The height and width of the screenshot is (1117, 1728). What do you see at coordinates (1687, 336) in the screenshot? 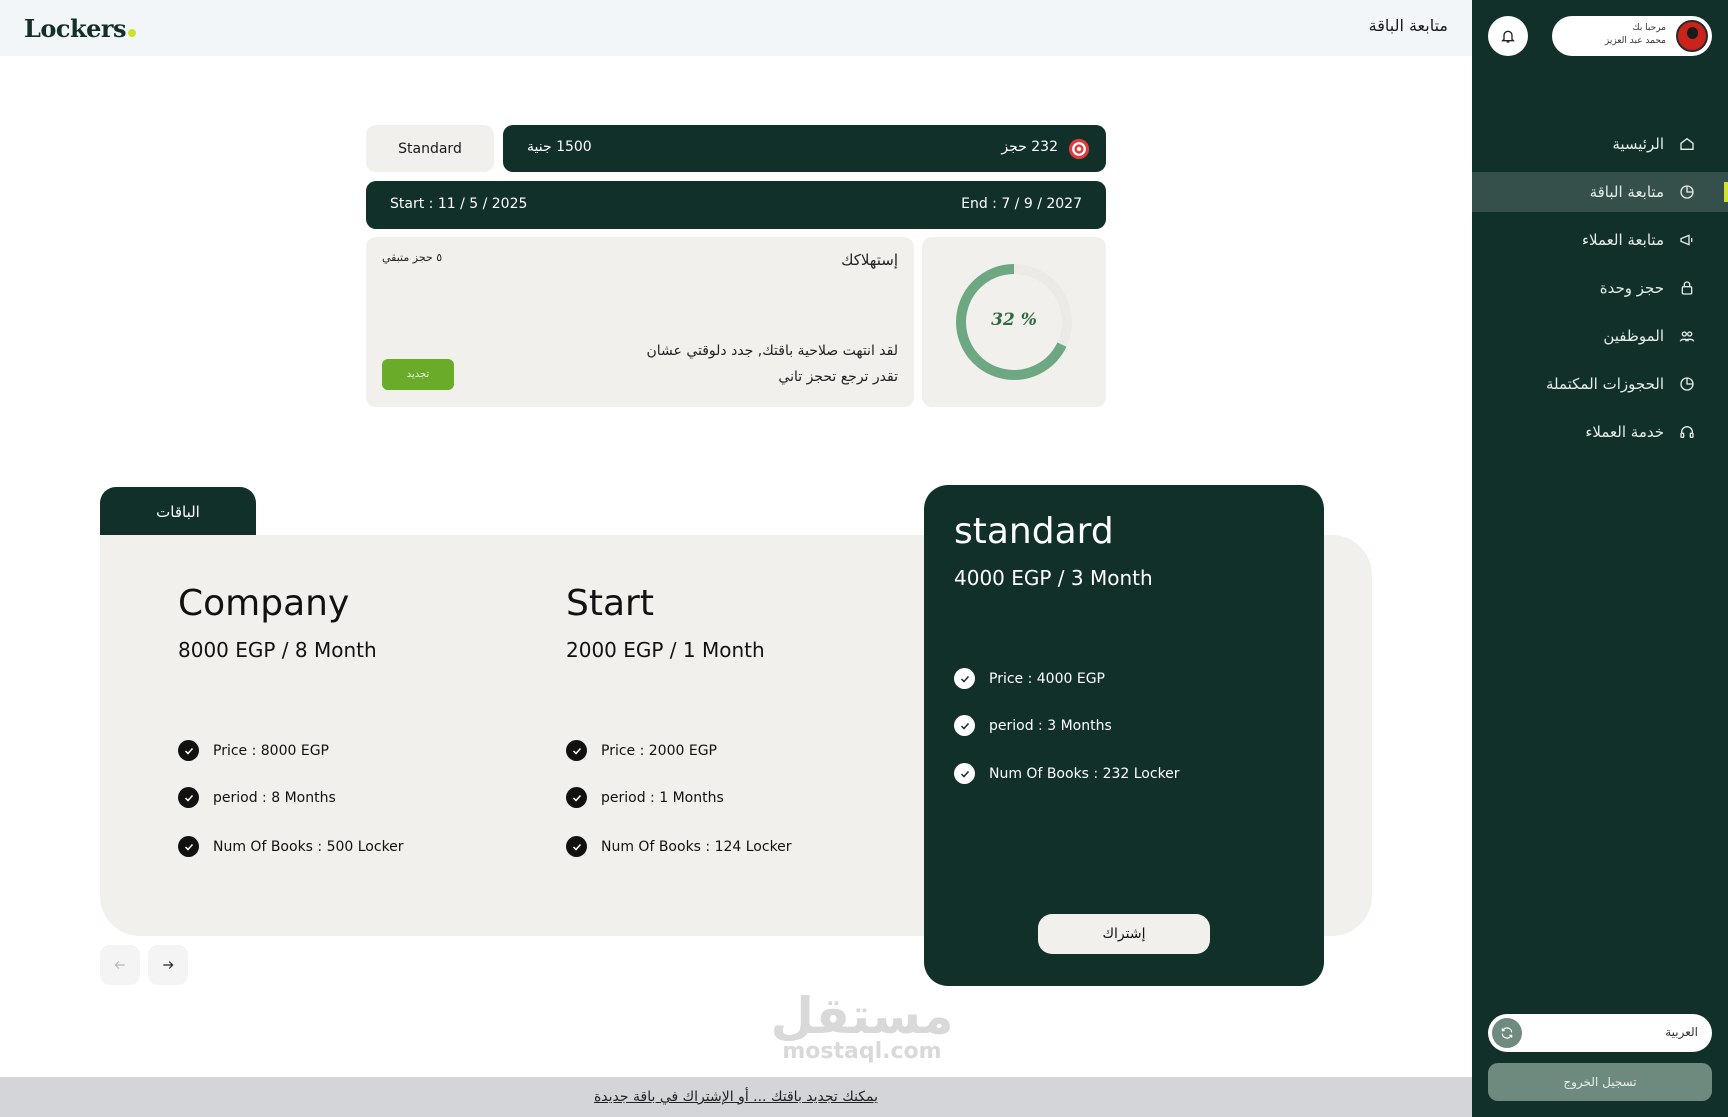
I see `people-icon` at bounding box center [1687, 336].